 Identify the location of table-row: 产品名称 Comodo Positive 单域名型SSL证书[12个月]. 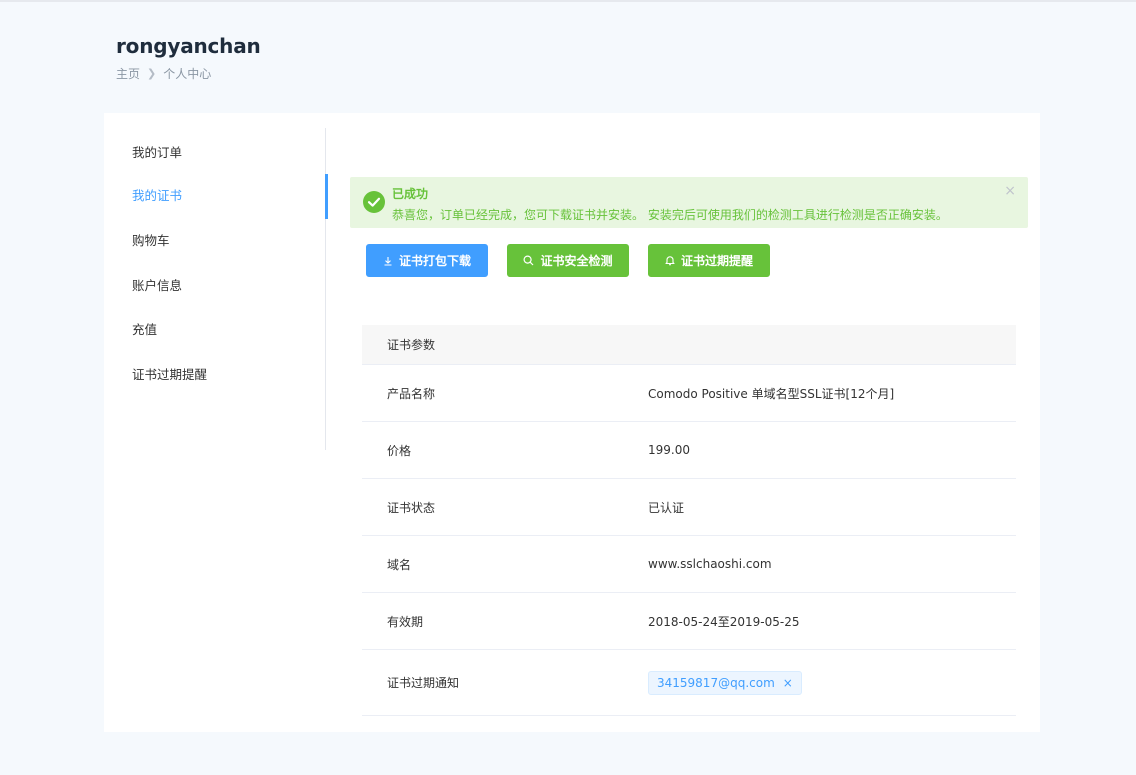
(689, 393).